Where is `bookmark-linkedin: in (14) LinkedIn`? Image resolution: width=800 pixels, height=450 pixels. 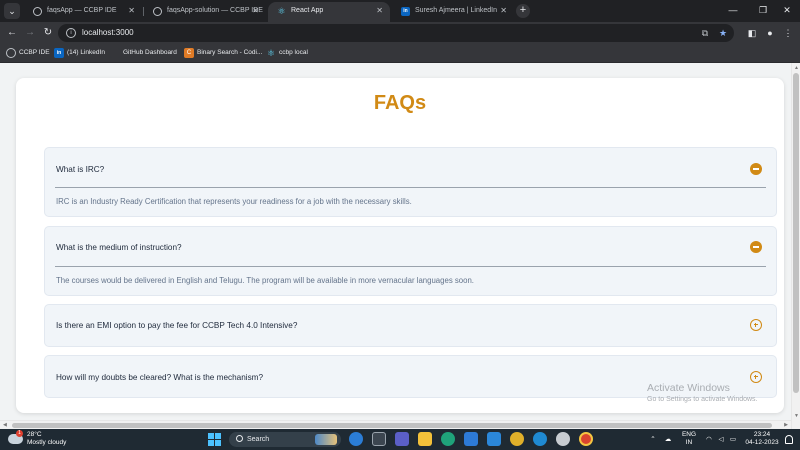 bookmark-linkedin: in (14) LinkedIn is located at coordinates (79, 53).